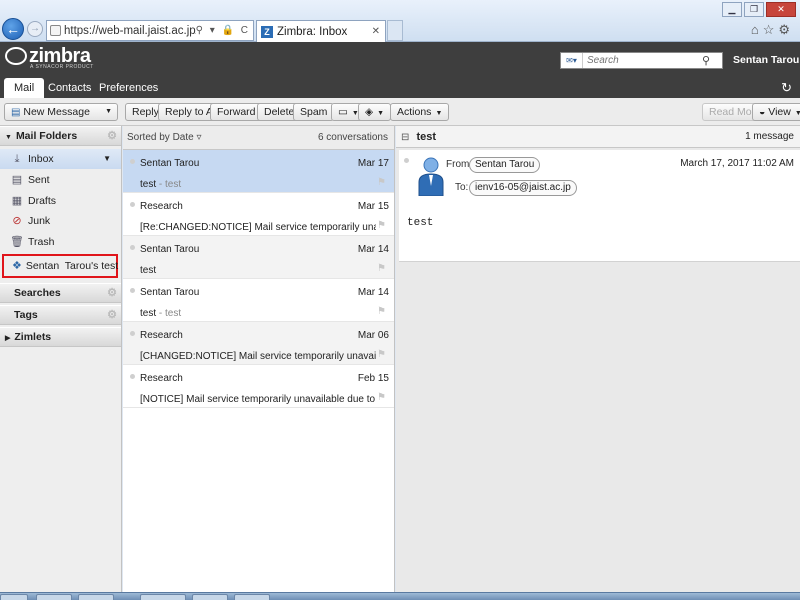 The image size is (800, 600). I want to click on sidebar-item-shared-folder: ❖ Sentan Tarou's test, so click(60, 266).